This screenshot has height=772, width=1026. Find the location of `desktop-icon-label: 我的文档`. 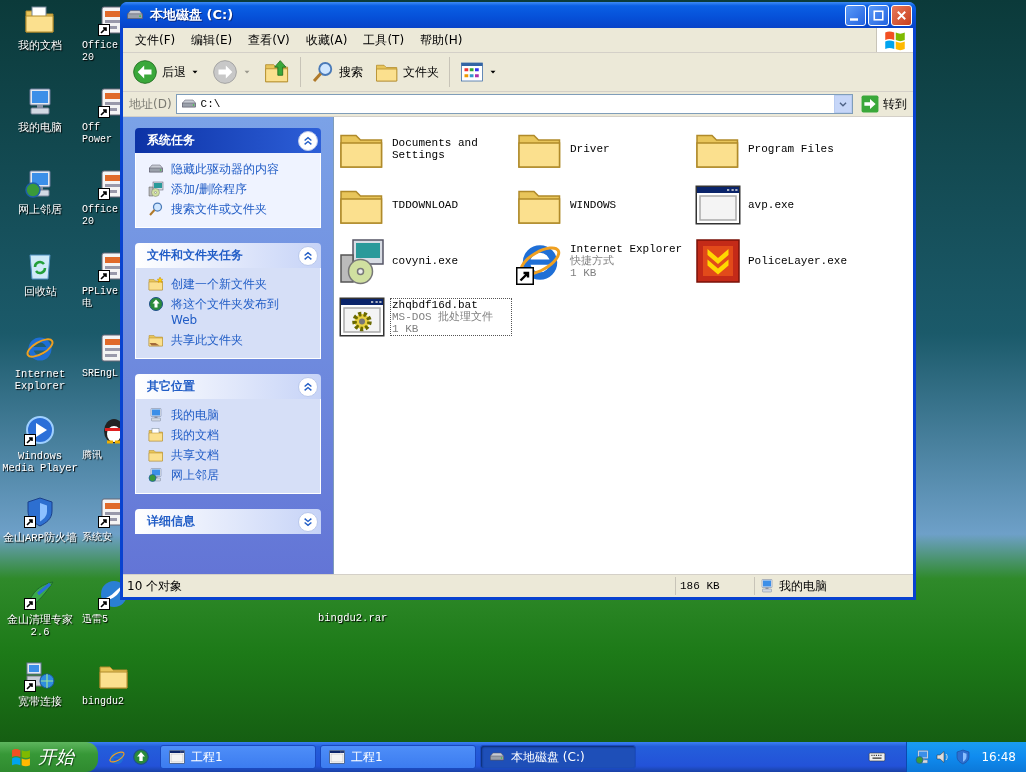

desktop-icon-label: 我的文档 is located at coordinates (40, 46).